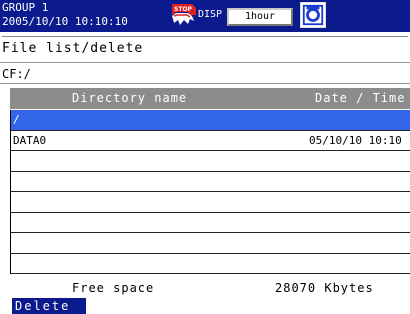 This screenshot has width=410, height=314. What do you see at coordinates (210, 141) in the screenshot?
I see `table-row: DATA0 05/10/10 10:10` at bounding box center [210, 141].